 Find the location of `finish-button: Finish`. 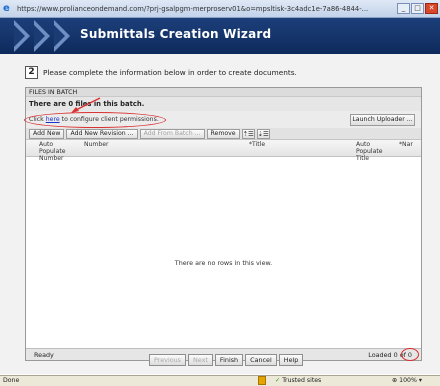

finish-button: Finish is located at coordinates (229, 360).